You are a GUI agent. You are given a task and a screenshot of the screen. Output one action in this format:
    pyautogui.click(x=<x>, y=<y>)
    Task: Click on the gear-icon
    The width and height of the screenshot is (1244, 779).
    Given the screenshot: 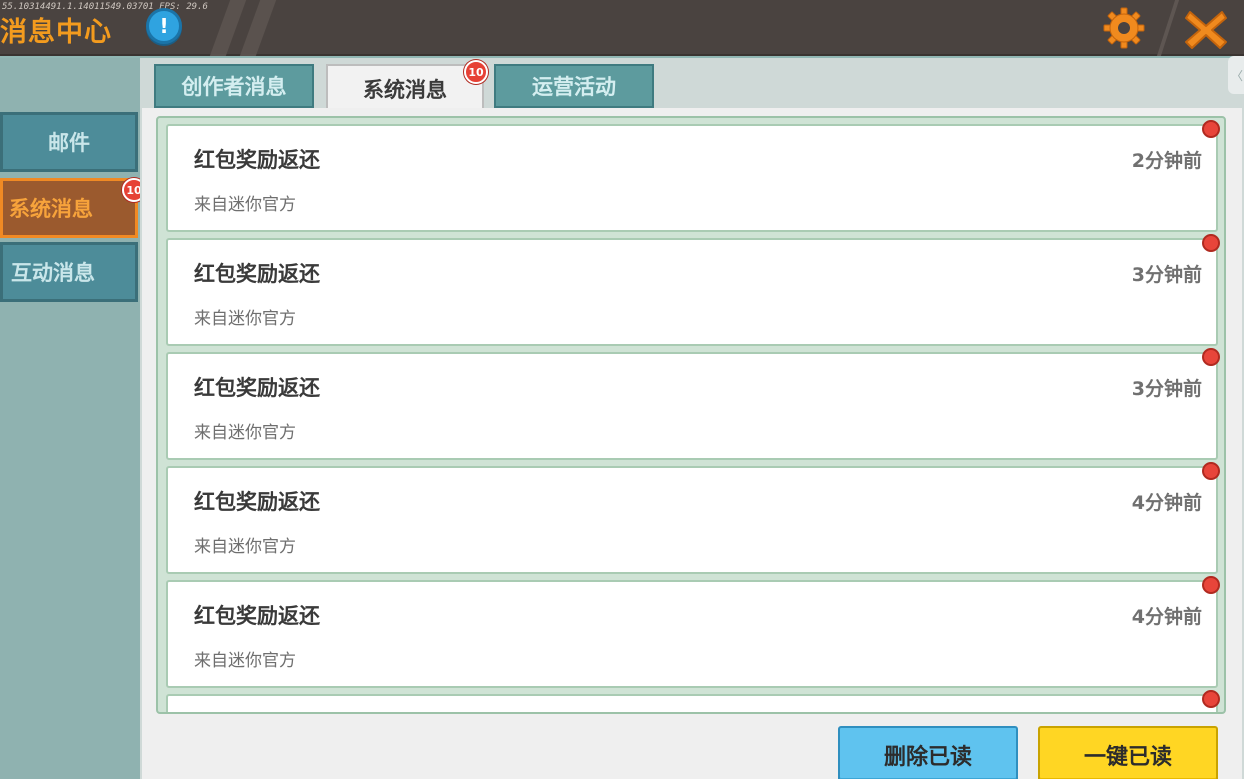 What is the action you would take?
    pyautogui.click(x=1124, y=28)
    